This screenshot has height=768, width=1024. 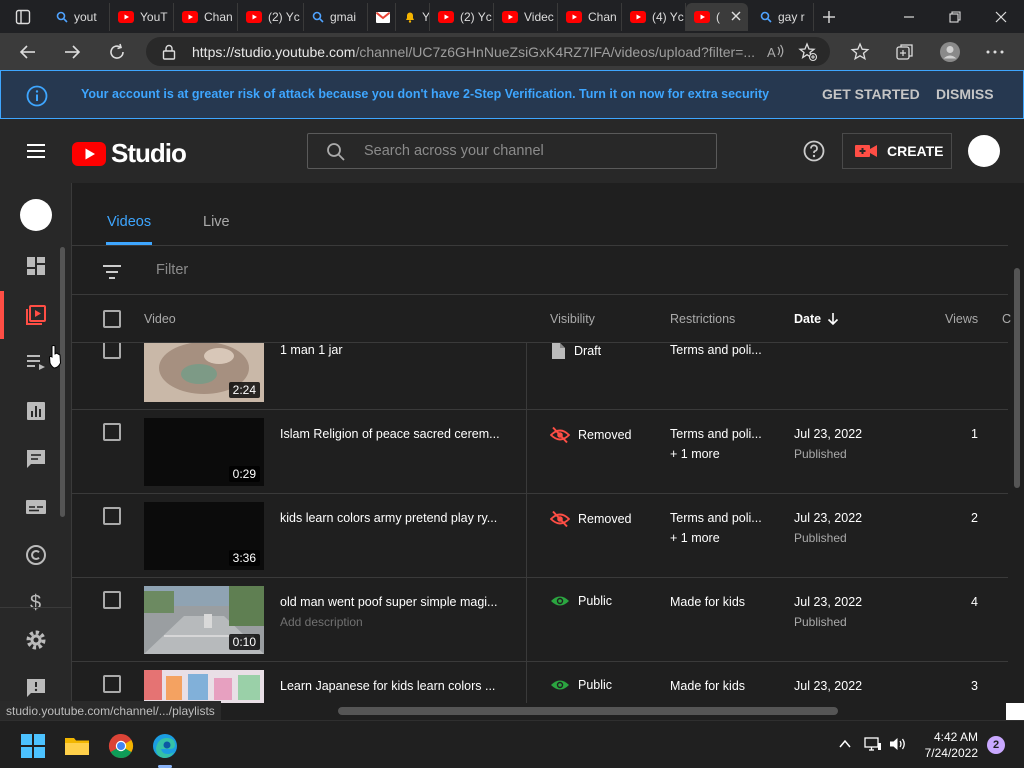 What do you see at coordinates (36, 215) in the screenshot?
I see `channel-avatar` at bounding box center [36, 215].